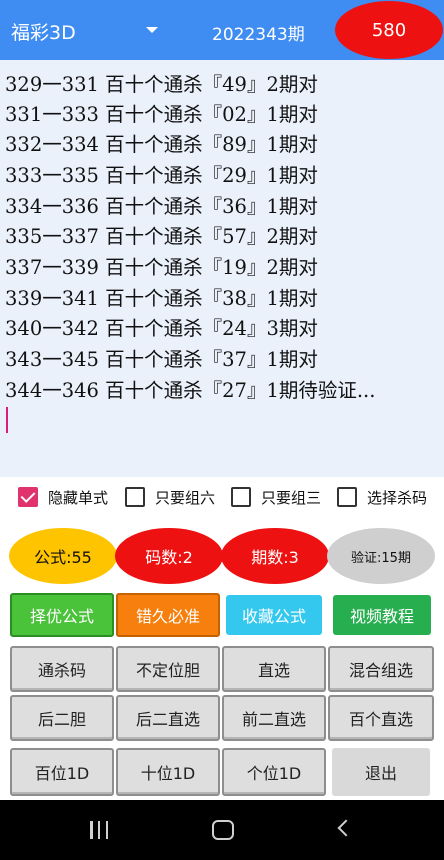 The height and width of the screenshot is (860, 444). What do you see at coordinates (185, 497) in the screenshot?
I see `option-label: 只要组六` at bounding box center [185, 497].